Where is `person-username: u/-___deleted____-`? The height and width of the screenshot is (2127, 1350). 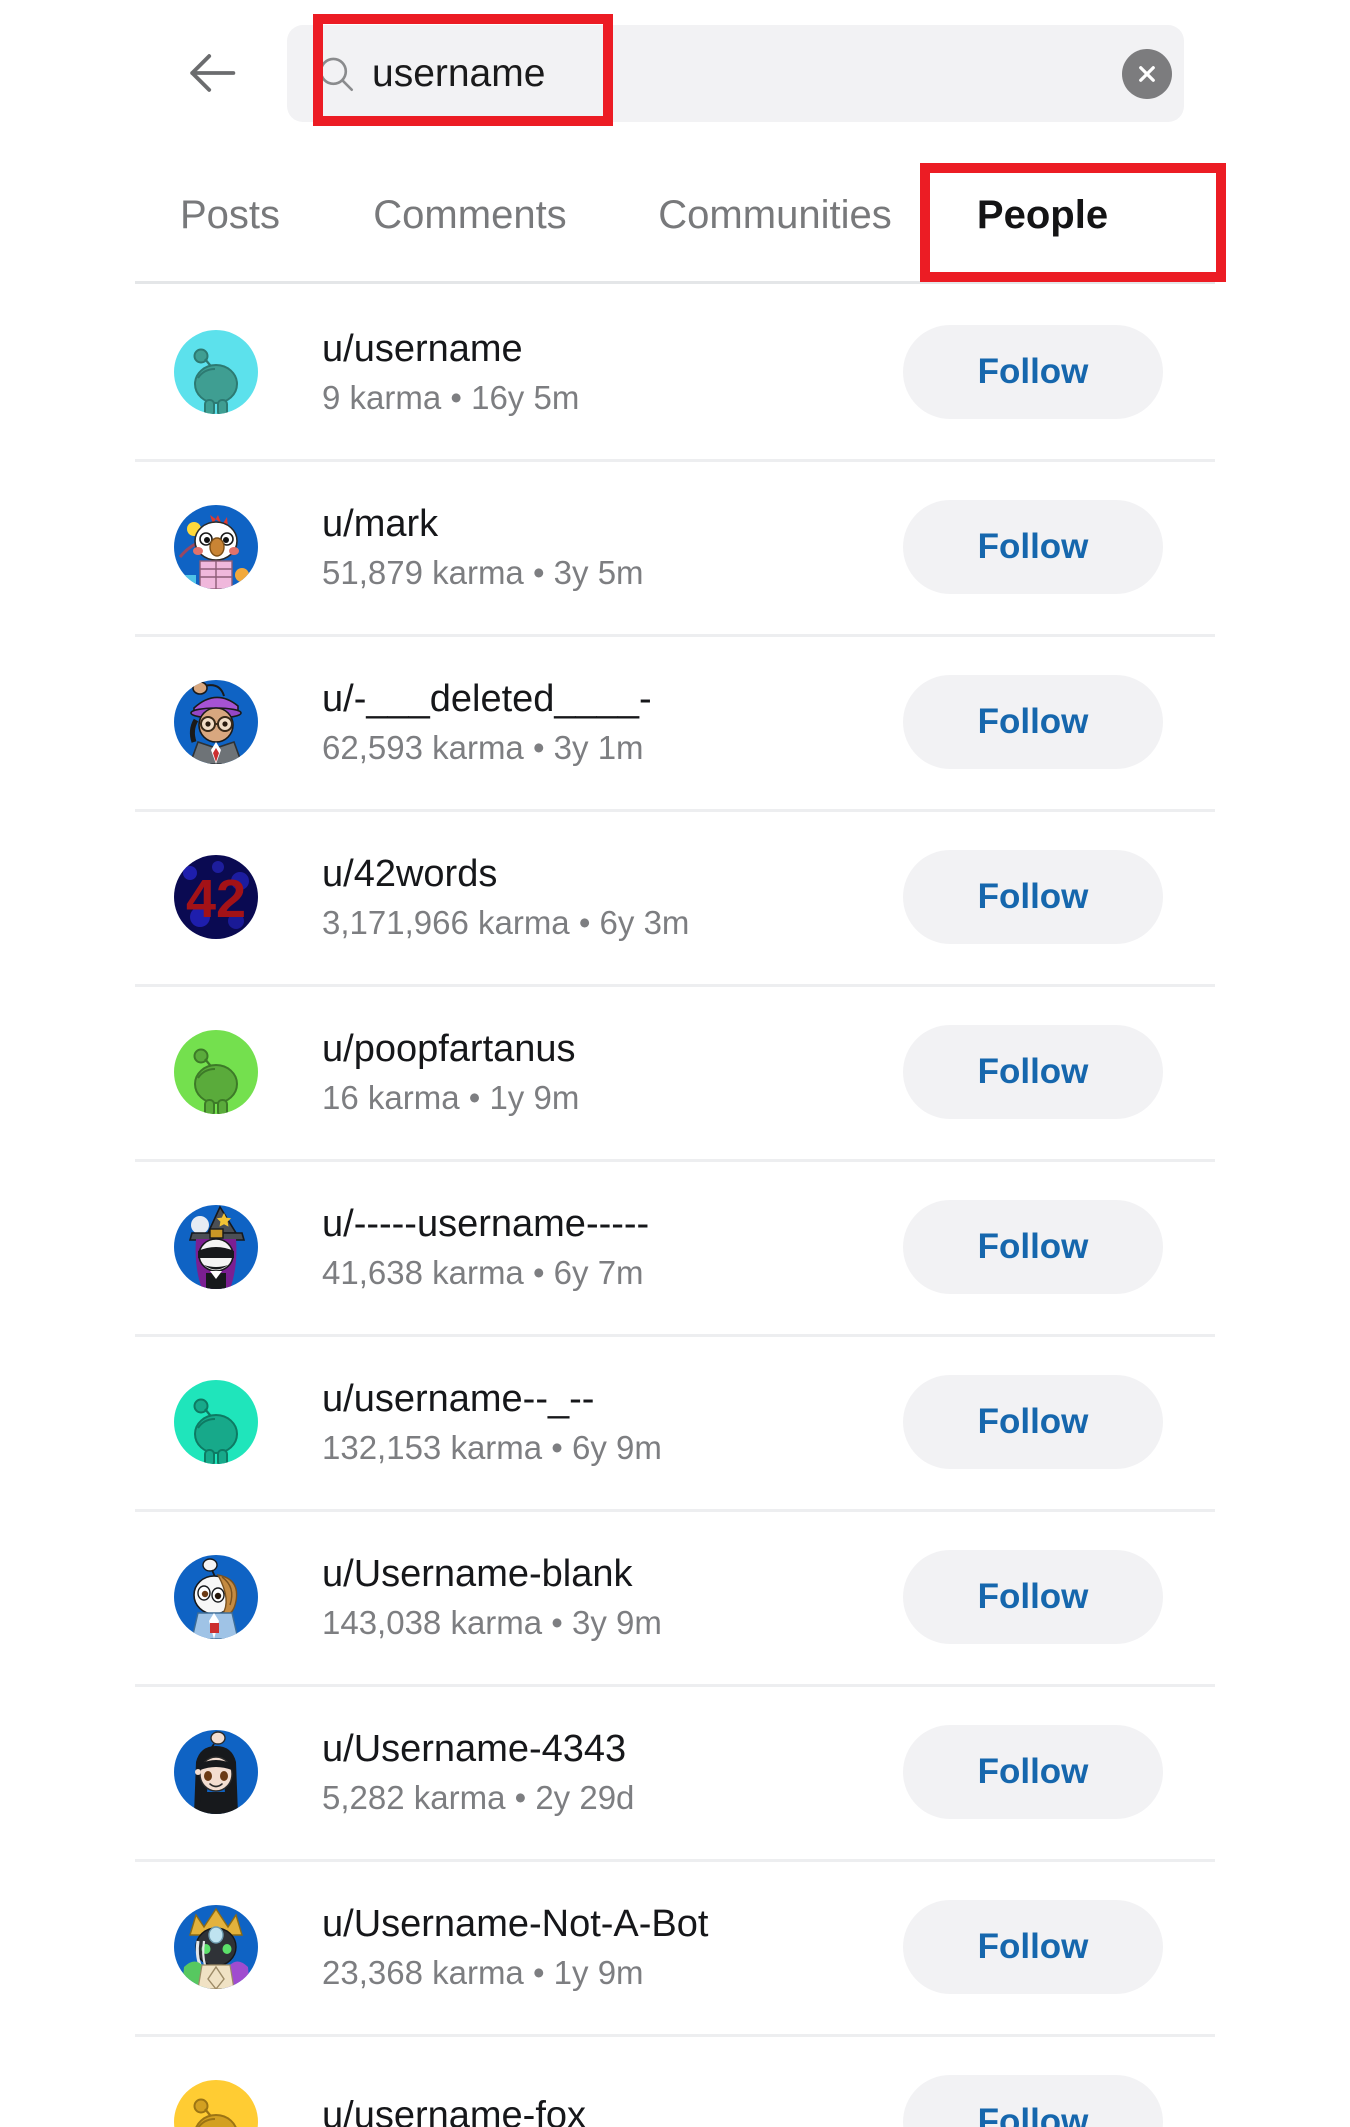
person-username: u/-___deleted____- is located at coordinates (487, 699).